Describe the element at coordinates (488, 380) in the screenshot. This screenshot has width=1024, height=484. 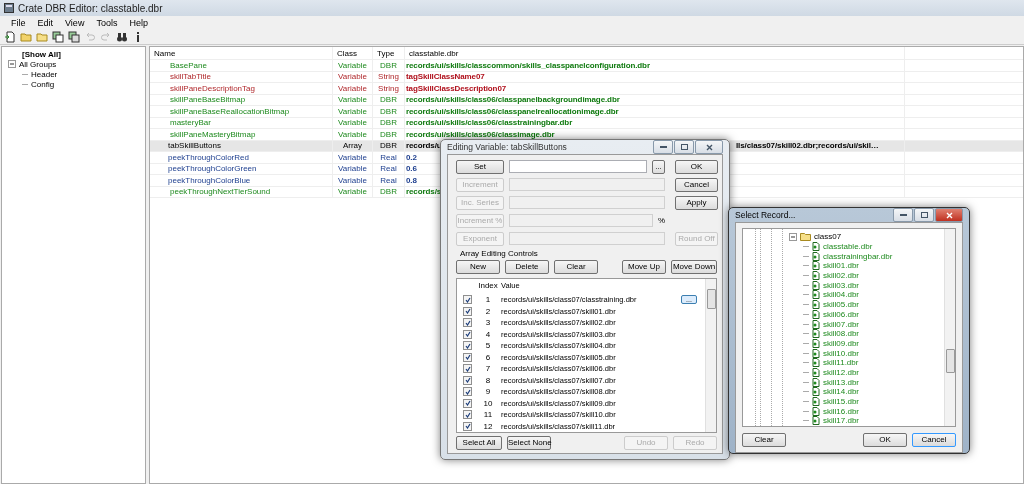
I see `index-cell-text: 8` at that location.